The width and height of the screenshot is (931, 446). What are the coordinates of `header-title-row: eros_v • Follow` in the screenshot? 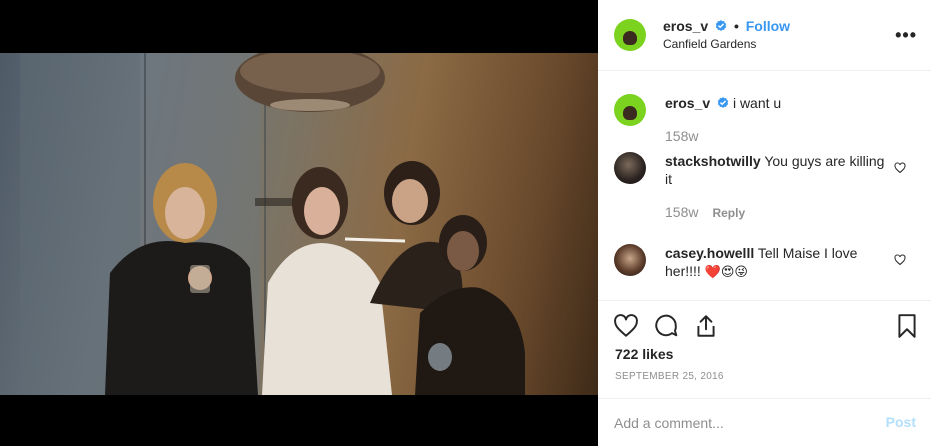 It's located at (726, 26).